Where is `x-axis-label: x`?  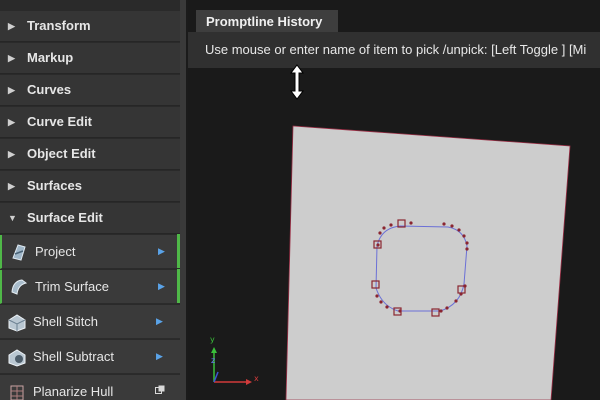
x-axis-label: x is located at coordinates (256, 378).